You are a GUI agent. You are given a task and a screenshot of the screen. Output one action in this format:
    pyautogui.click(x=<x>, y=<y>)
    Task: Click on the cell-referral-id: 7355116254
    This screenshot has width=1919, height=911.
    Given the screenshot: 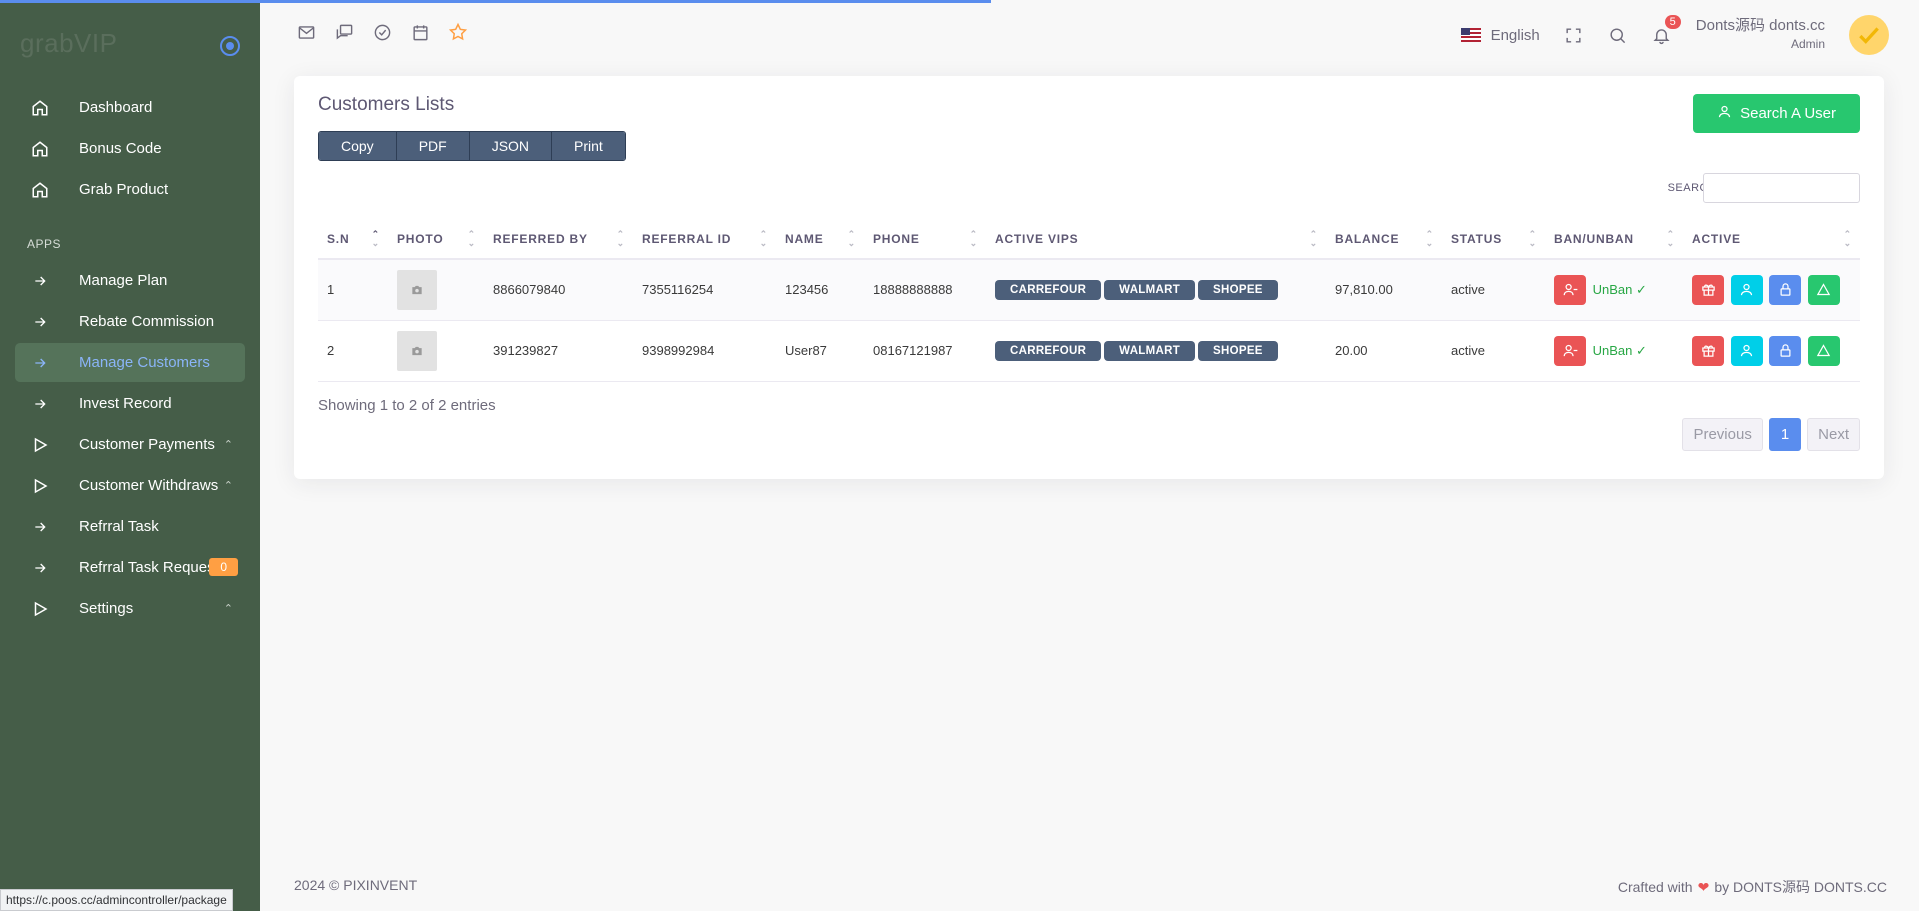 What is the action you would take?
    pyautogui.click(x=704, y=290)
    